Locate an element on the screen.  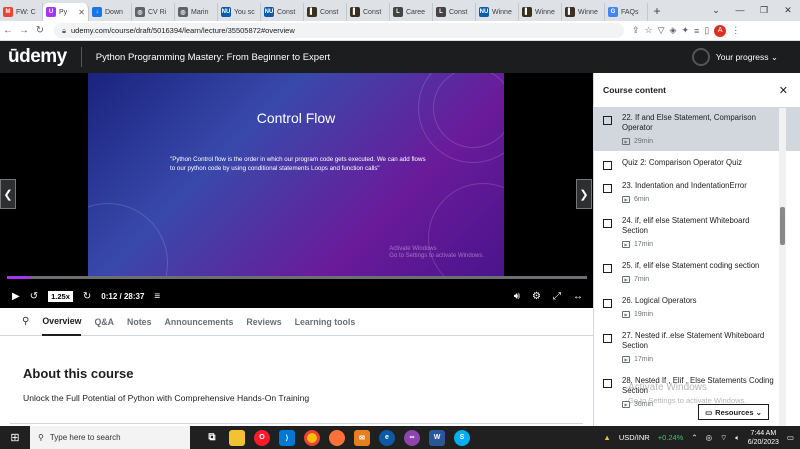
playback-speed-button: 1.25x is located at coordinates (60, 296).